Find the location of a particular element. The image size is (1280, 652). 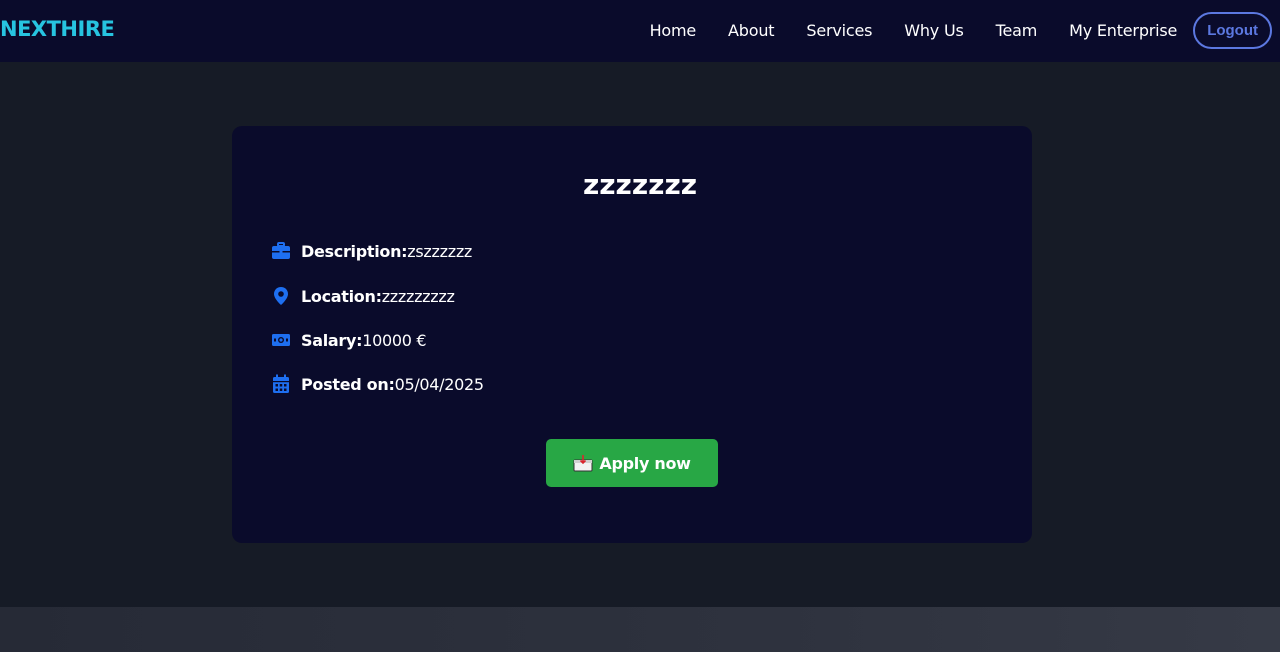

location-row: Location: zzzzzzzzz is located at coordinates (363, 296).